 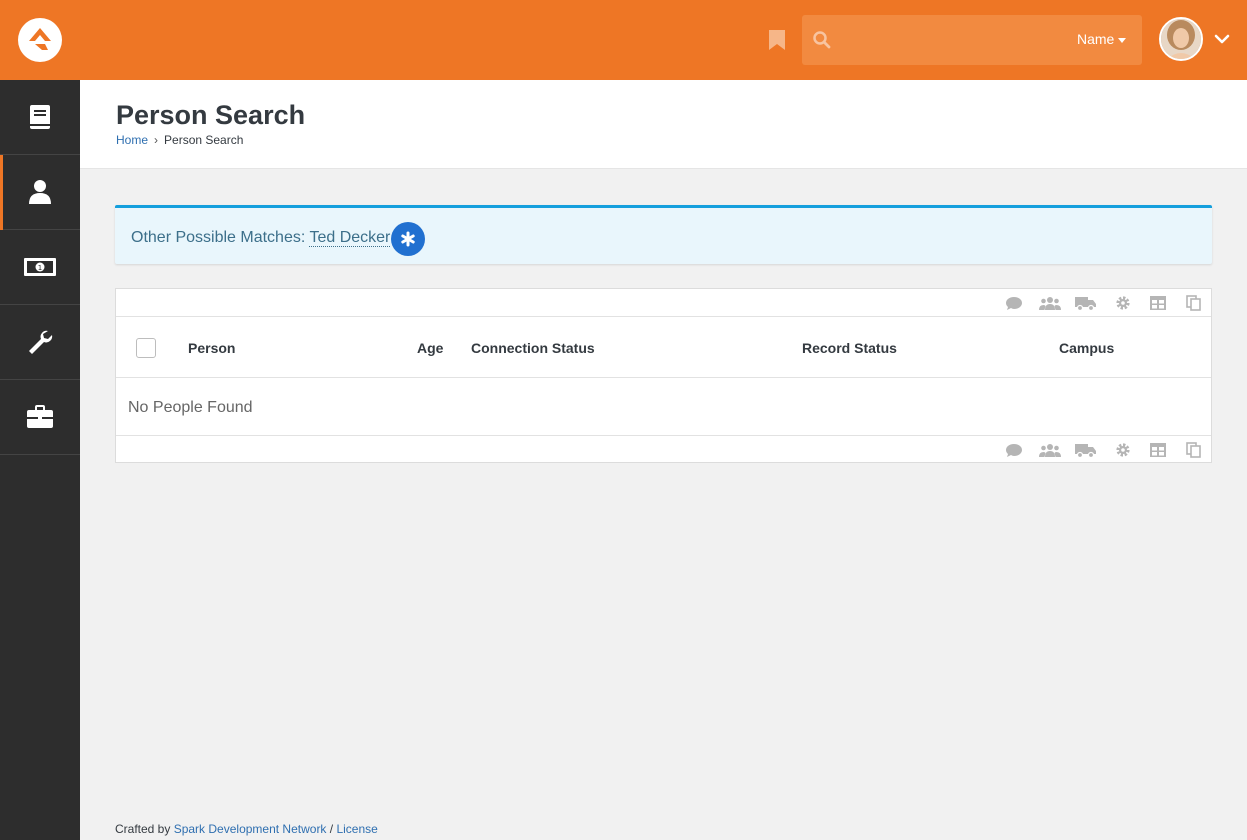 I want to click on person-icon, so click(x=40, y=192).